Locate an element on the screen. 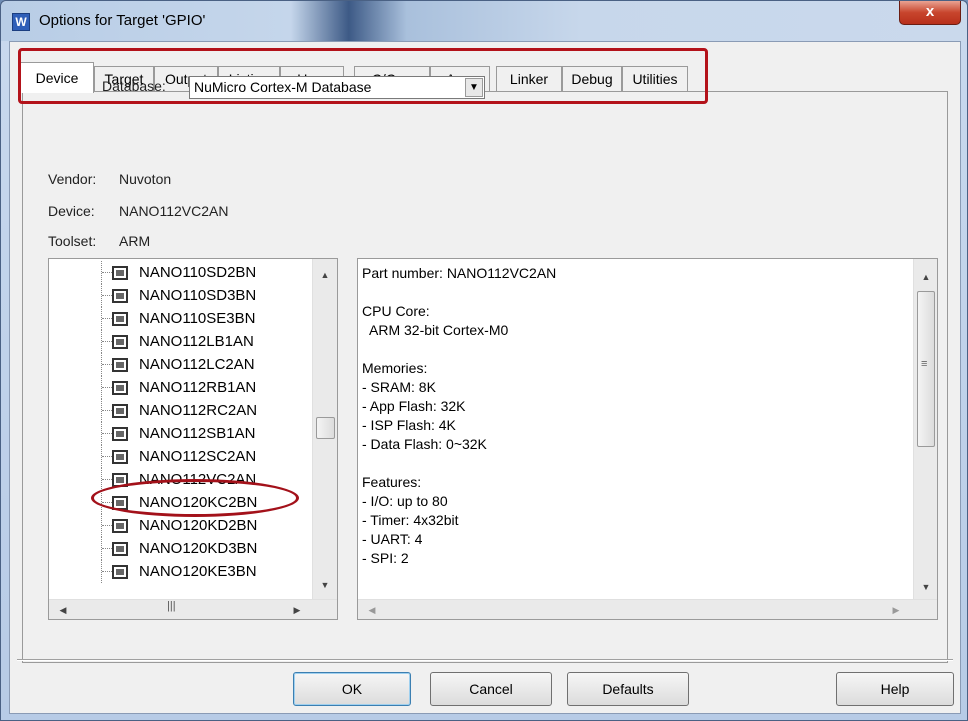  device-list-item: NANO120KD3BN is located at coordinates (179, 548).